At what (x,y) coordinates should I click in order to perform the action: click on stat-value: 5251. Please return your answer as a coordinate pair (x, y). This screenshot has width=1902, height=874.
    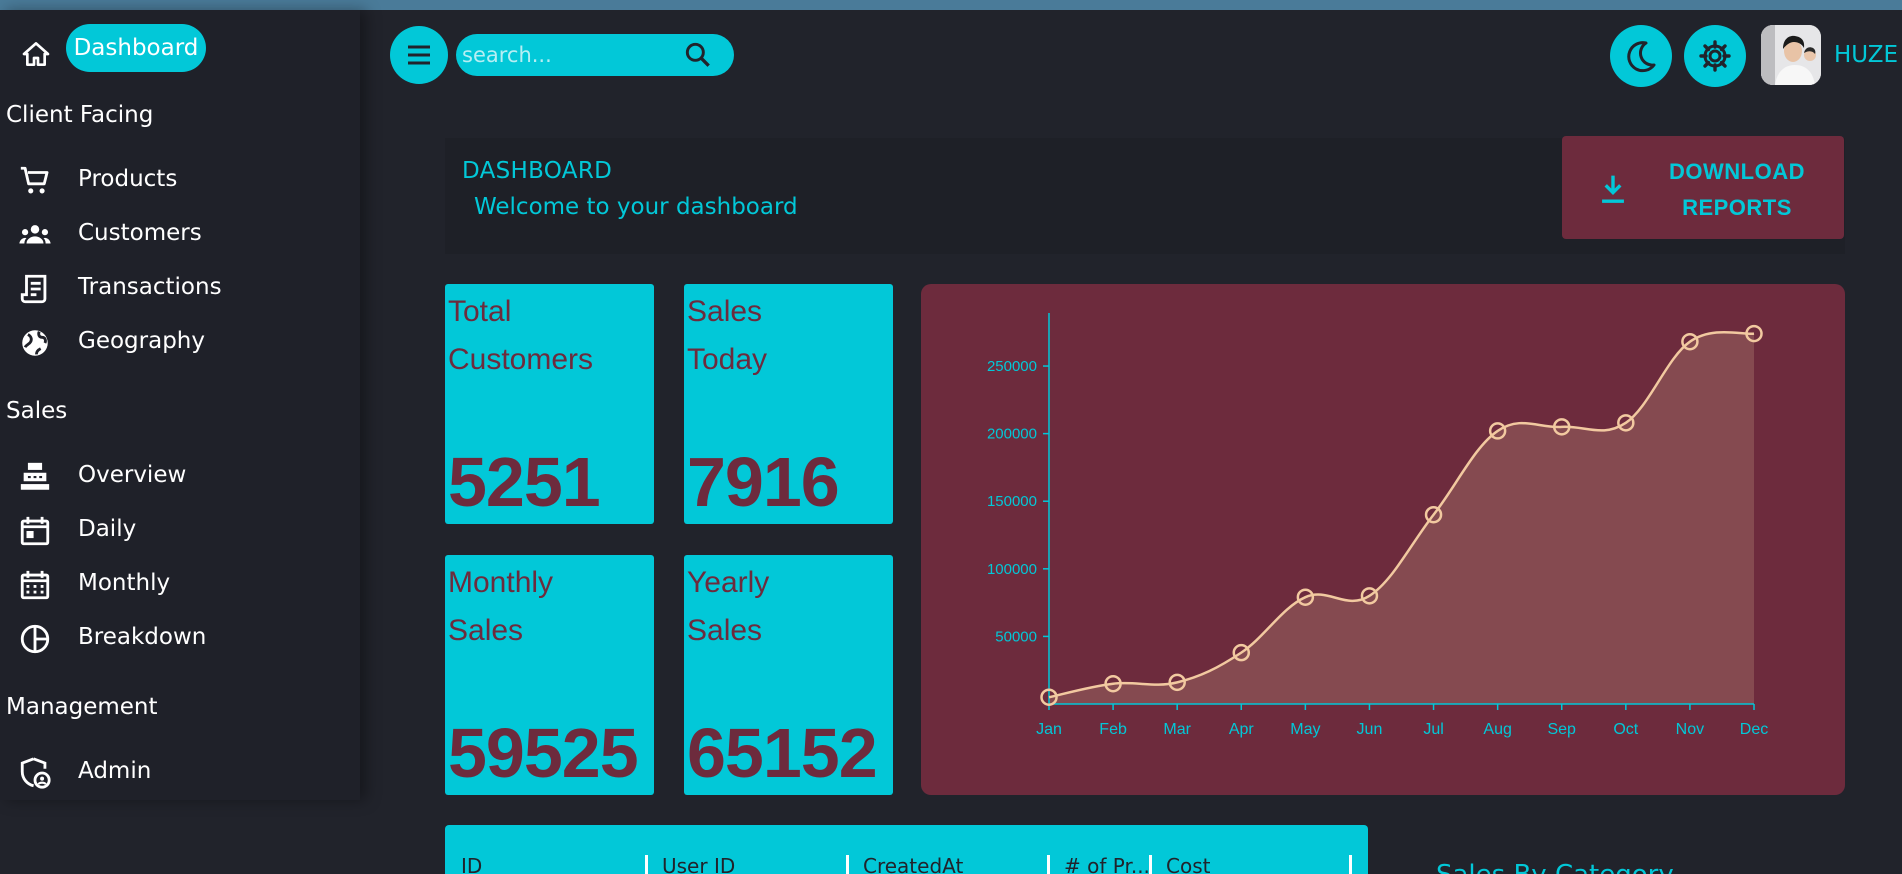
    Looking at the image, I should click on (524, 482).